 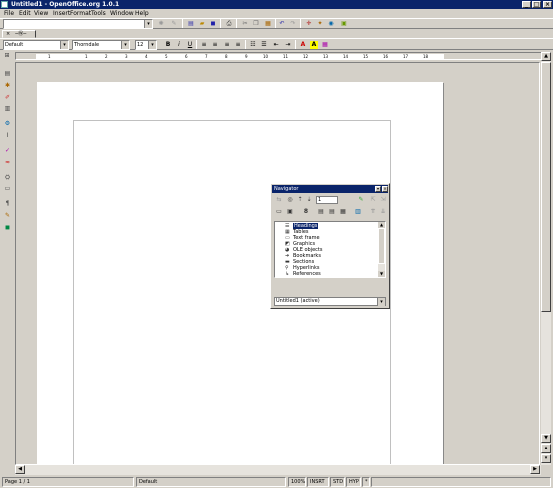 What do you see at coordinates (344, 24) in the screenshot?
I see `gallery-icon: ▣` at bounding box center [344, 24].